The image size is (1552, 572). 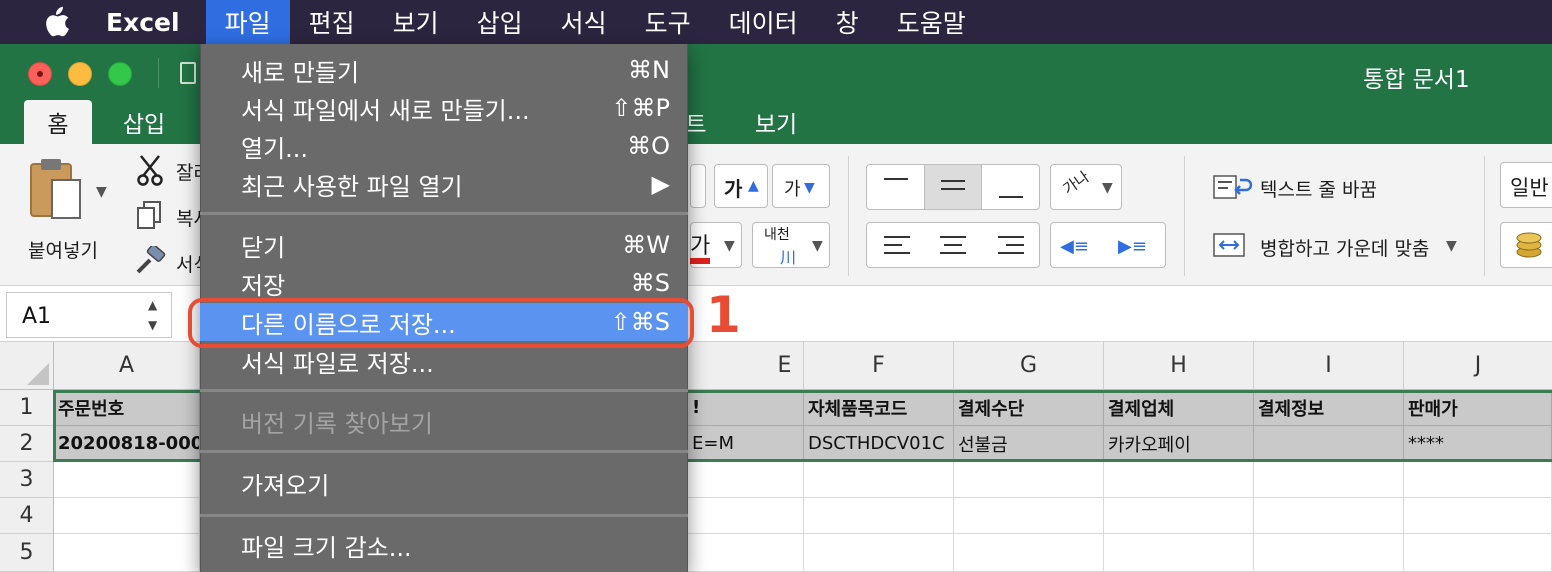 What do you see at coordinates (444, 70) in the screenshot?
I see `menu-item-new: 새로 만들기 ⌘N` at bounding box center [444, 70].